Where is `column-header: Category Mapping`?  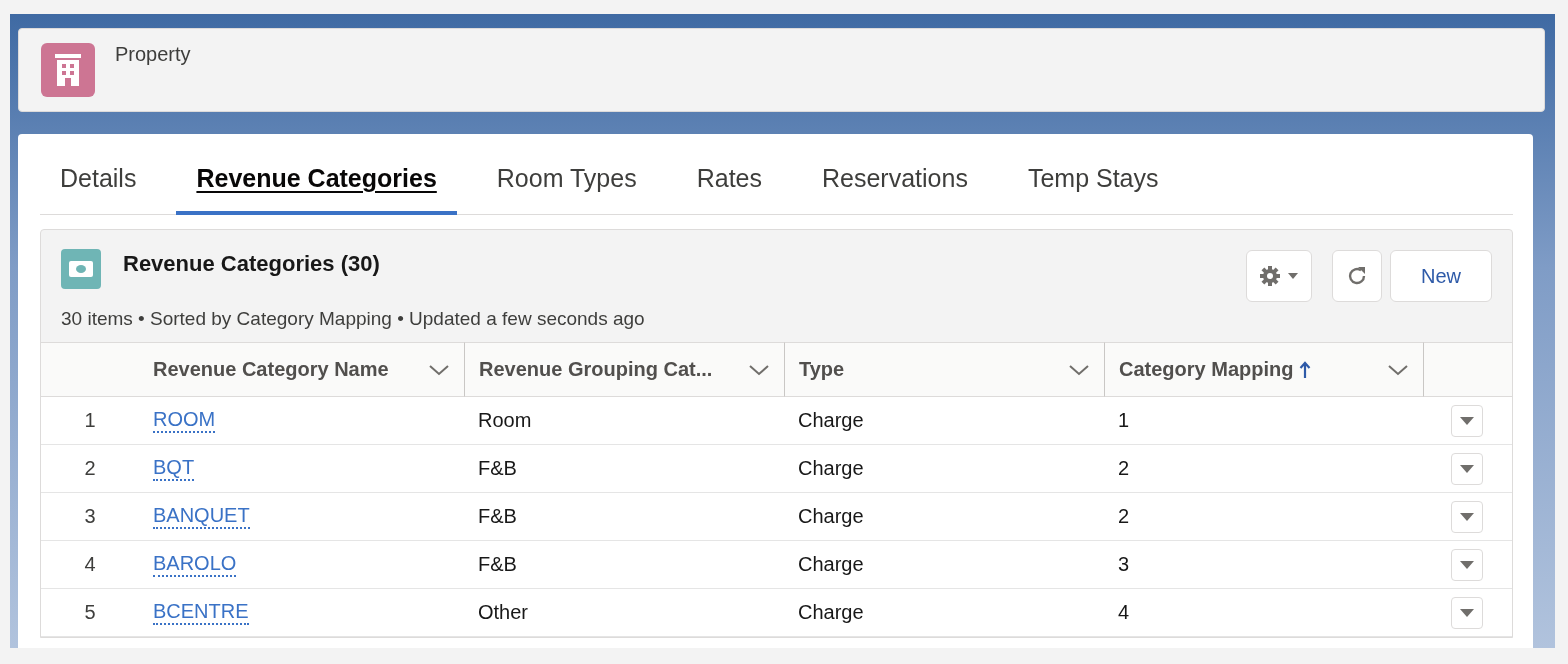 column-header: Category Mapping is located at coordinates (1263, 369).